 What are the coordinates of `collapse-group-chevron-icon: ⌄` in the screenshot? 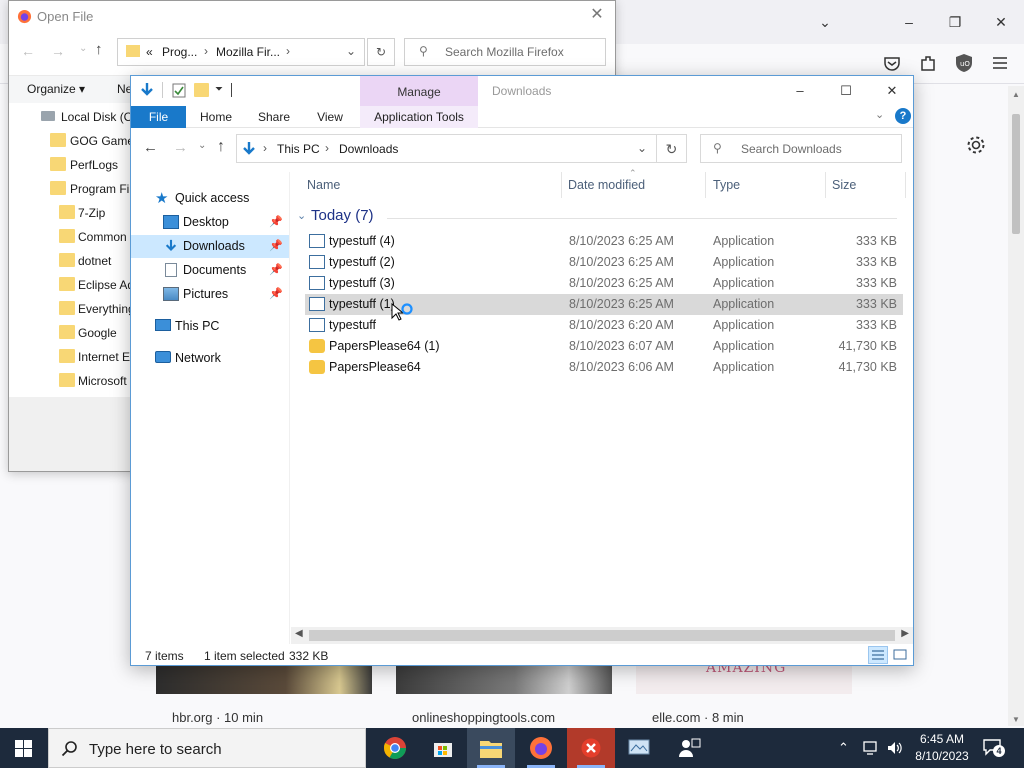 It's located at (301, 215).